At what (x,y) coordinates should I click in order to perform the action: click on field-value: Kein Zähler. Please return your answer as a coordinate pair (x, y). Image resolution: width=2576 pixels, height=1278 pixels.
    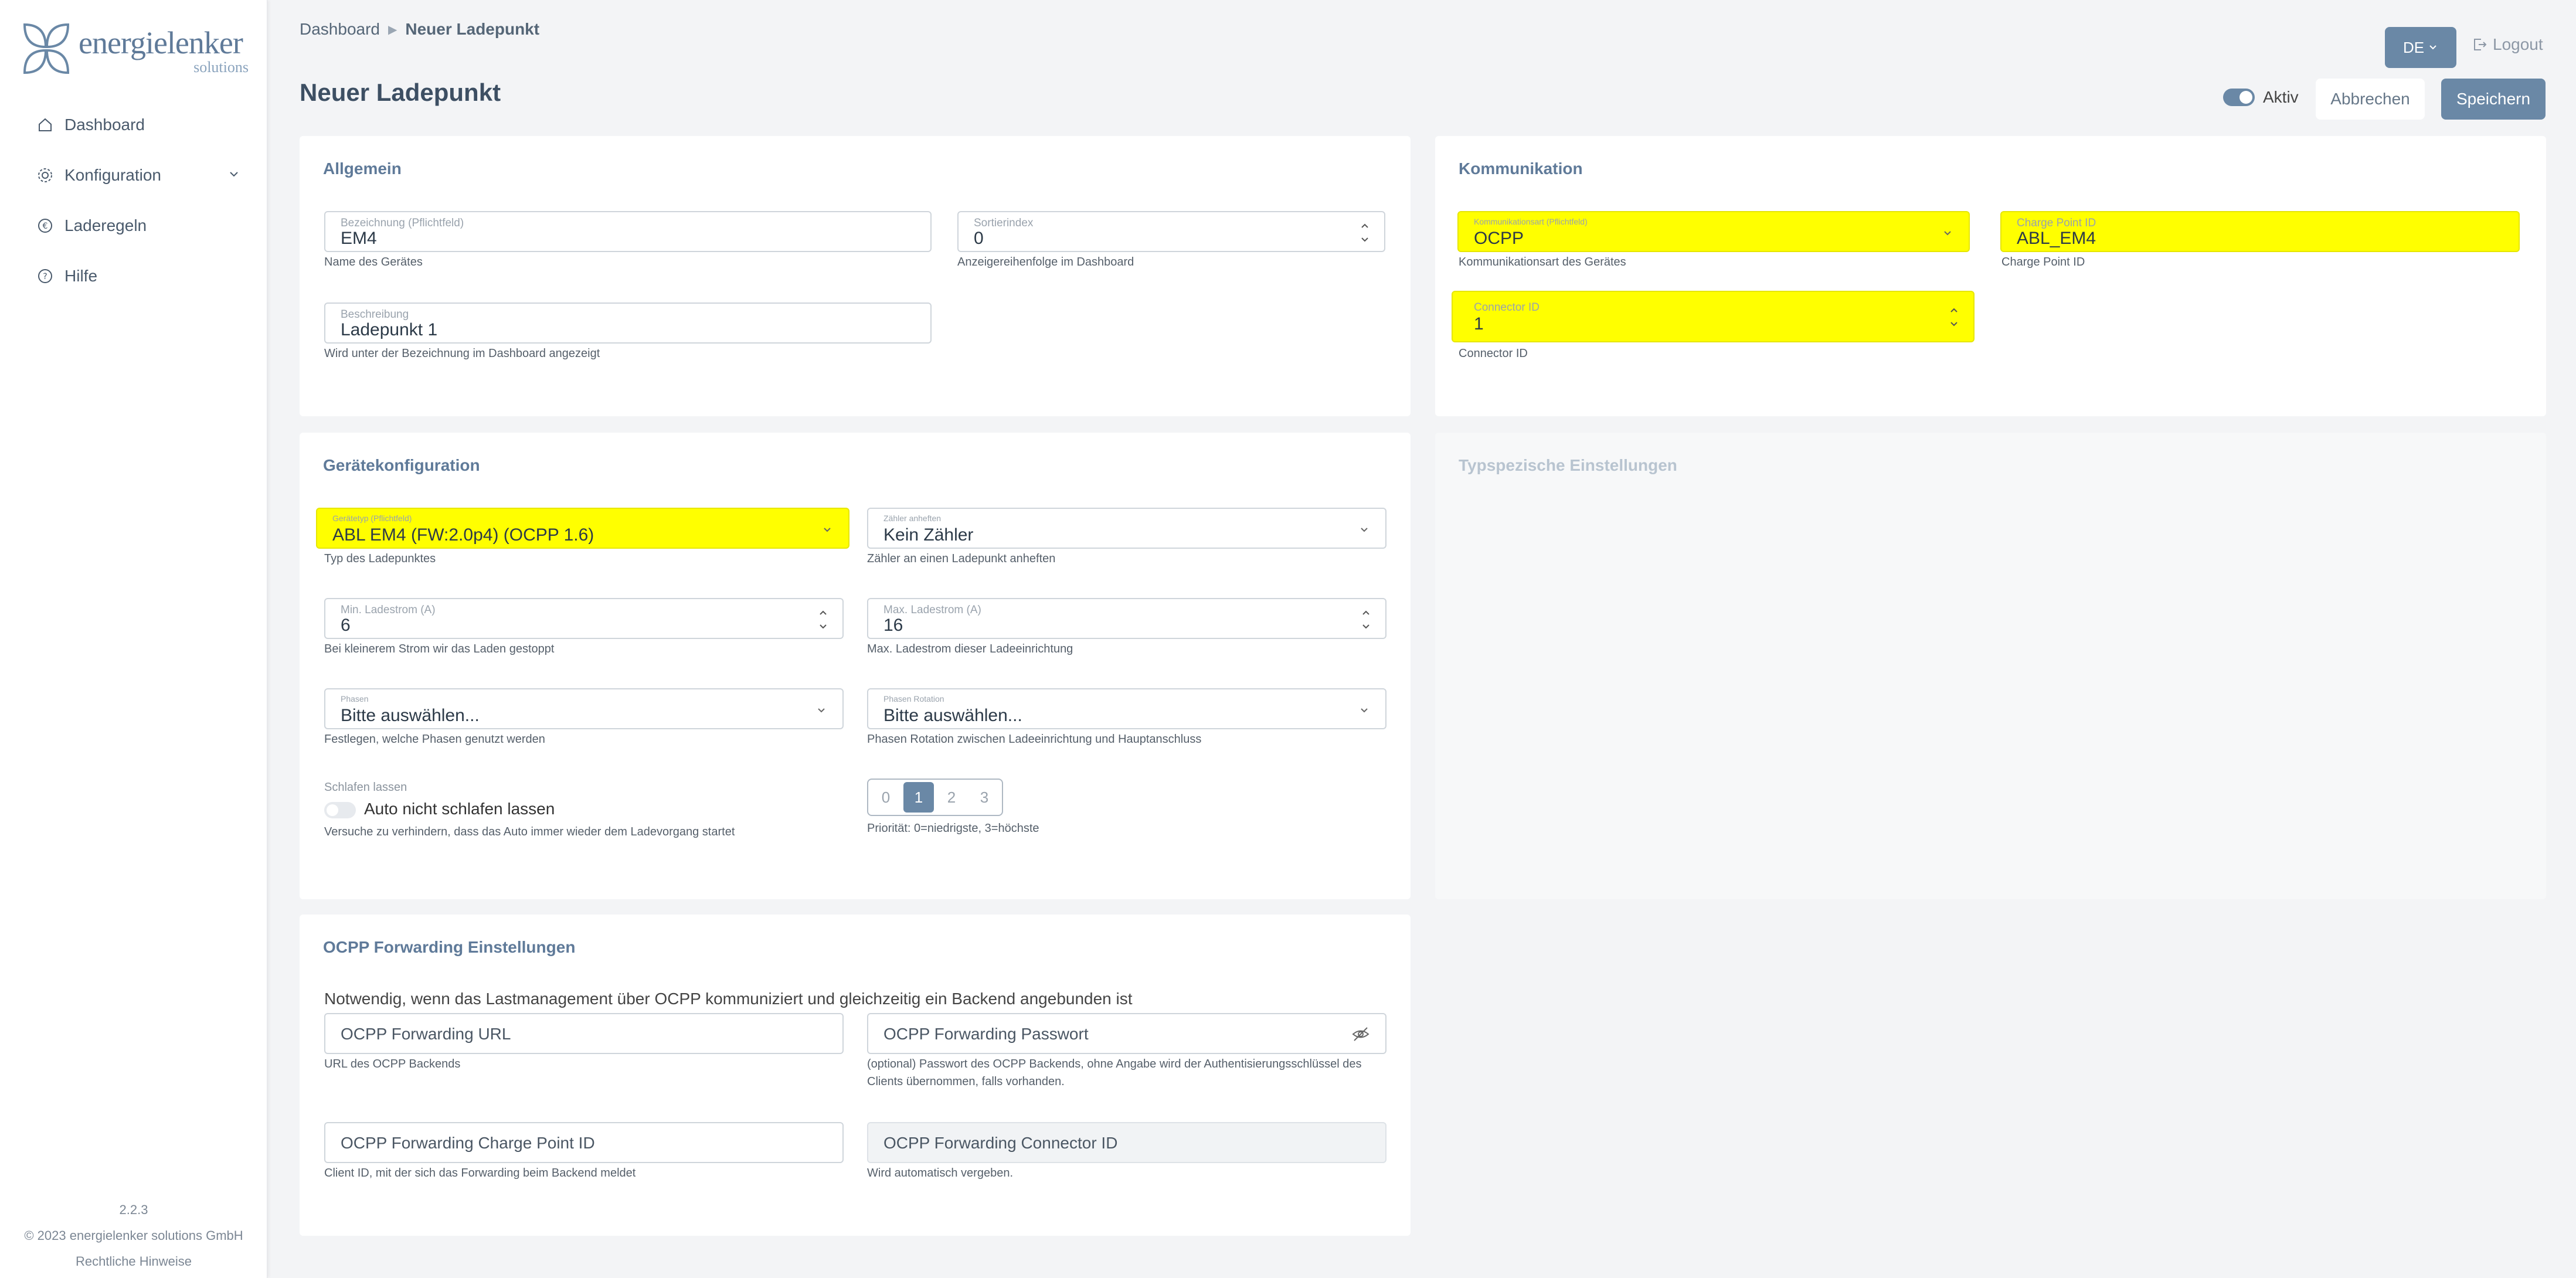
    Looking at the image, I should click on (929, 535).